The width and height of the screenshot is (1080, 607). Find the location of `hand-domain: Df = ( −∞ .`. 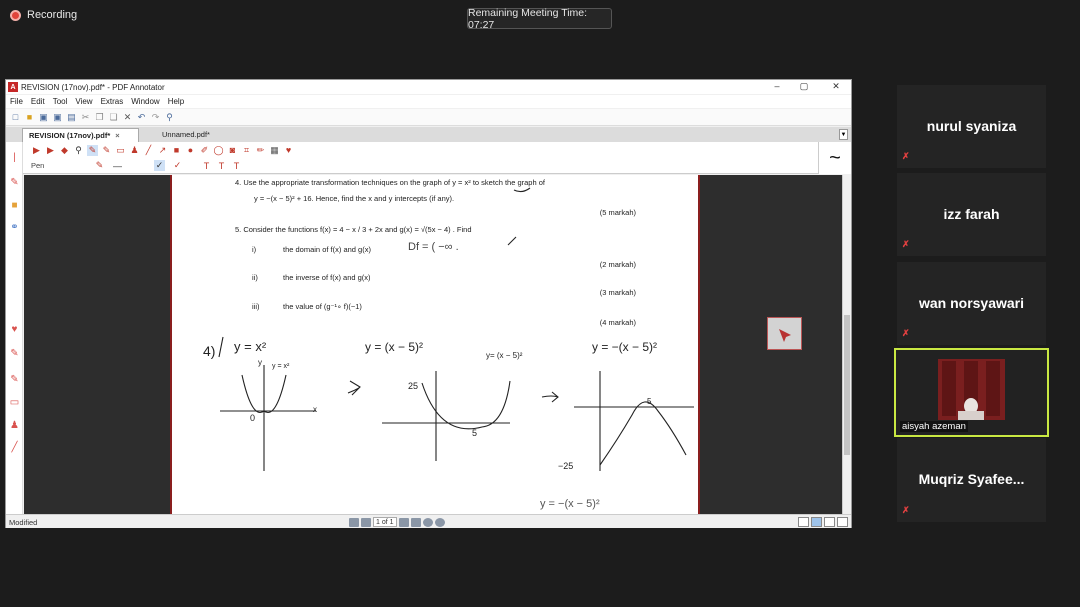

hand-domain: Df = ( −∞ . is located at coordinates (433, 247).